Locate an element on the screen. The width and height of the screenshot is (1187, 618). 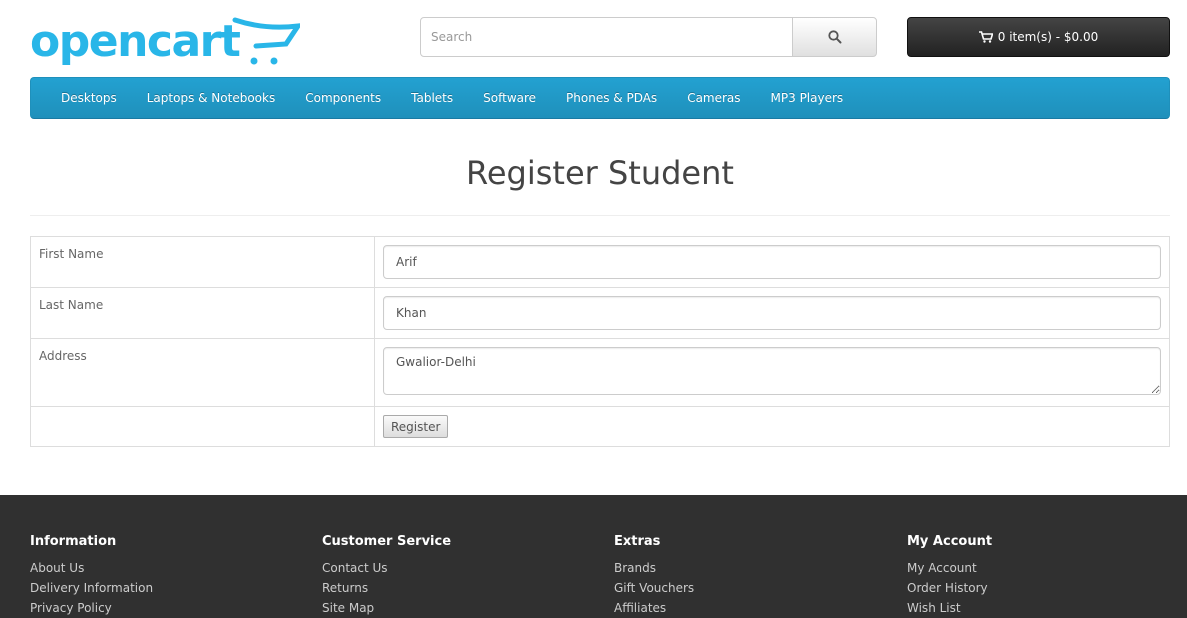
menu-item-tablets: Tablets is located at coordinates (432, 98).